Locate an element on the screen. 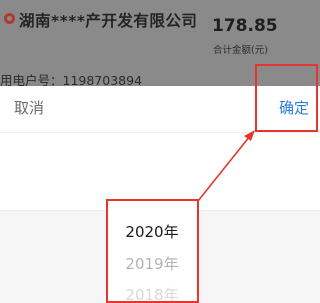  annotation-box-year is located at coordinates (152, 251).